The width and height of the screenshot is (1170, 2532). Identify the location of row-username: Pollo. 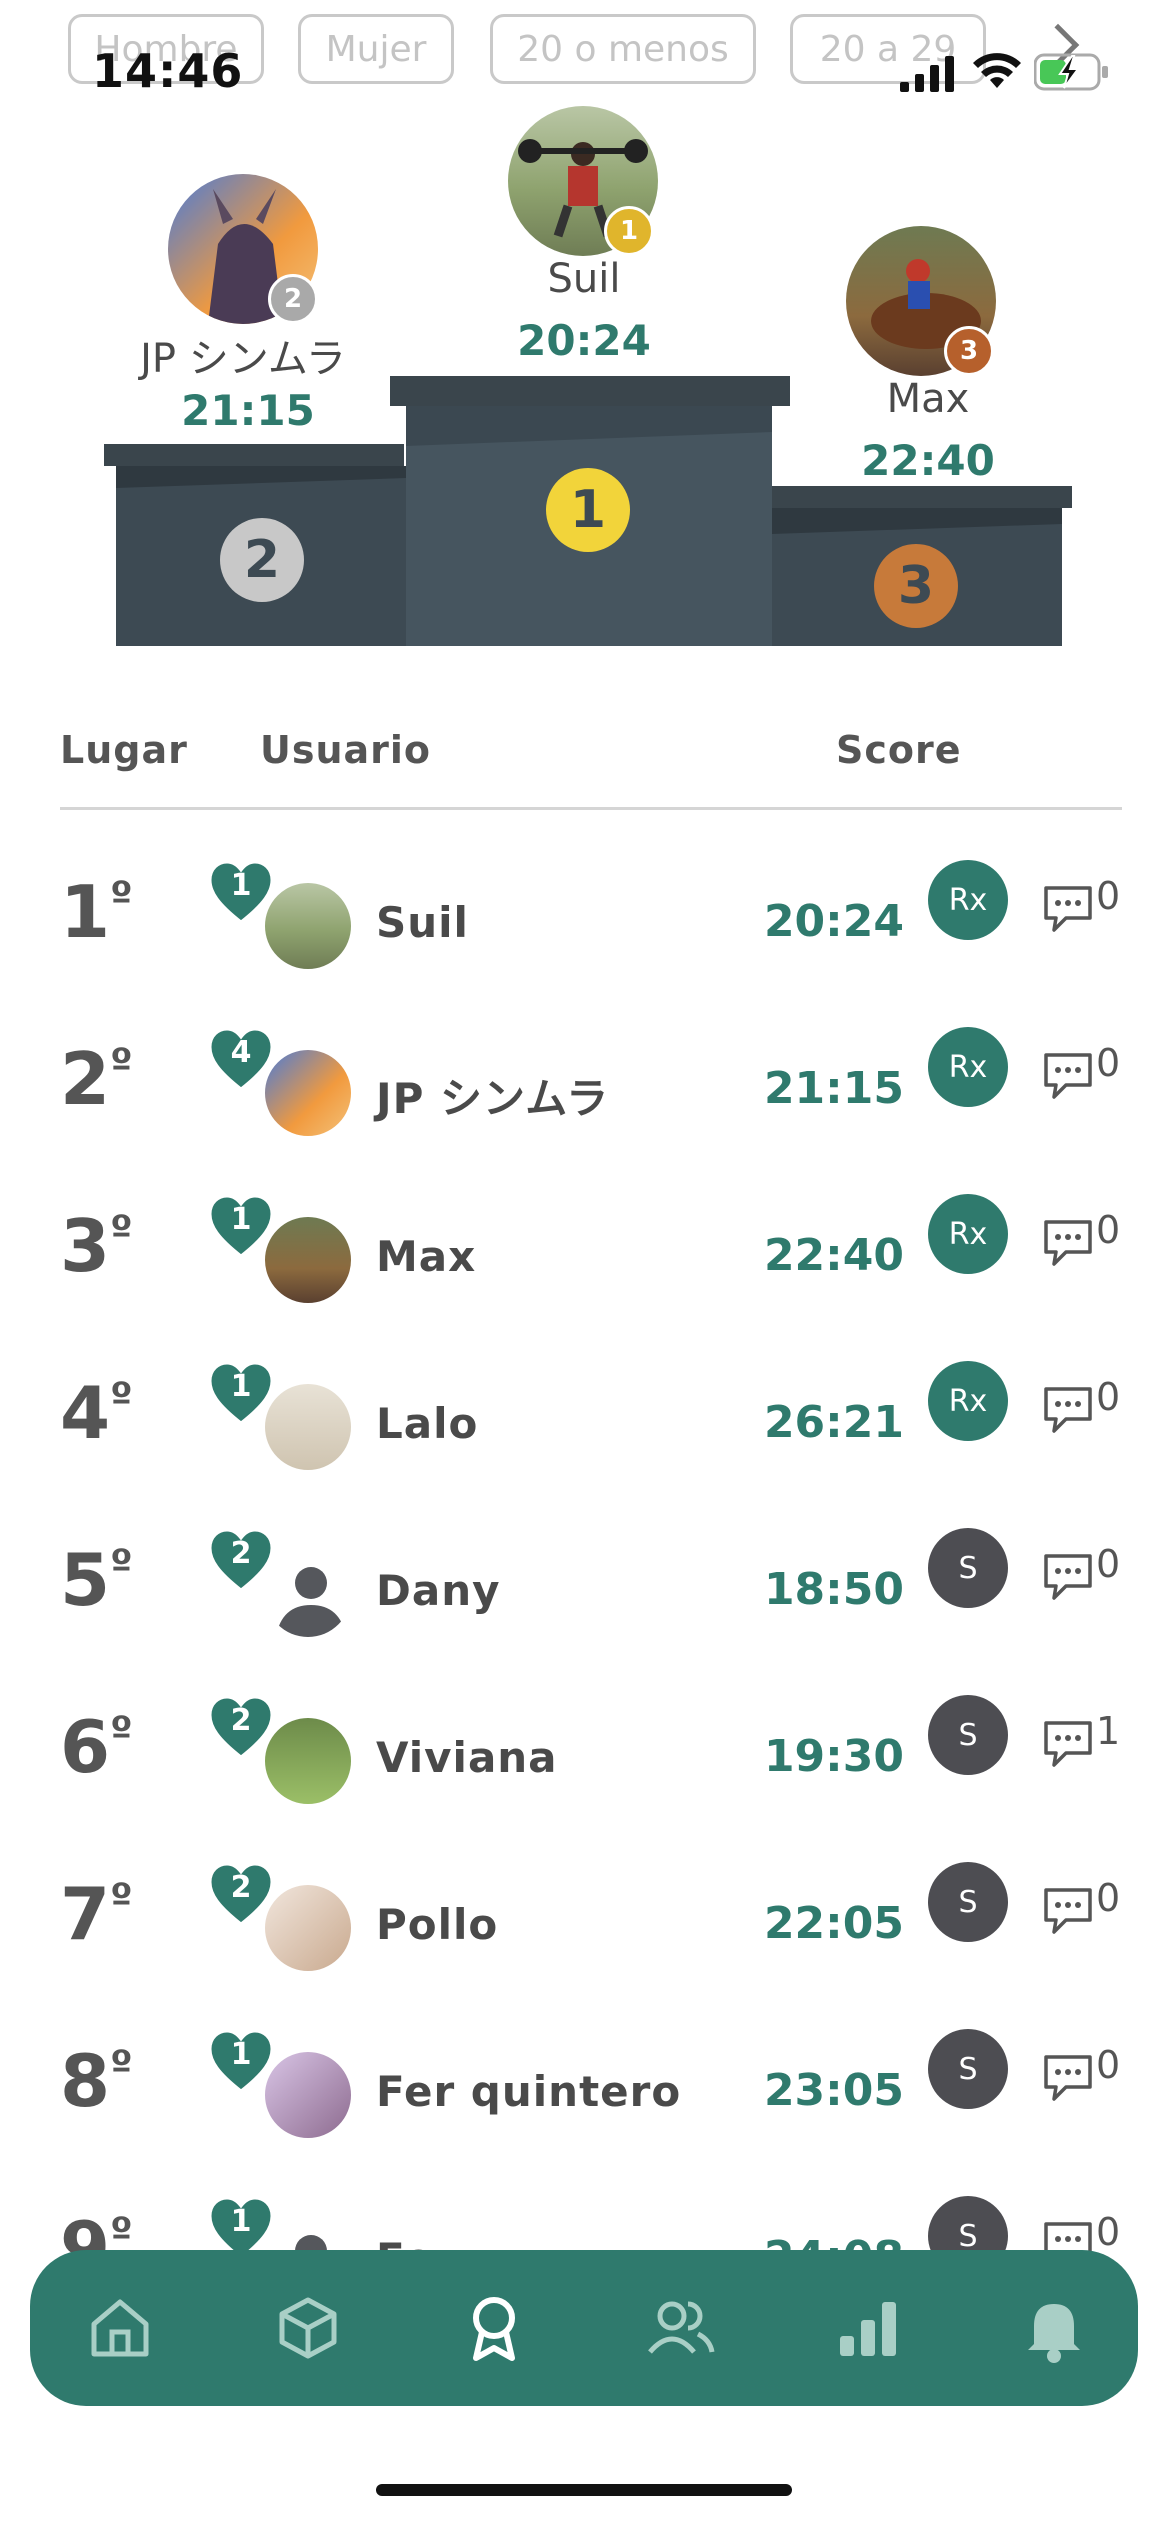
(437, 1924).